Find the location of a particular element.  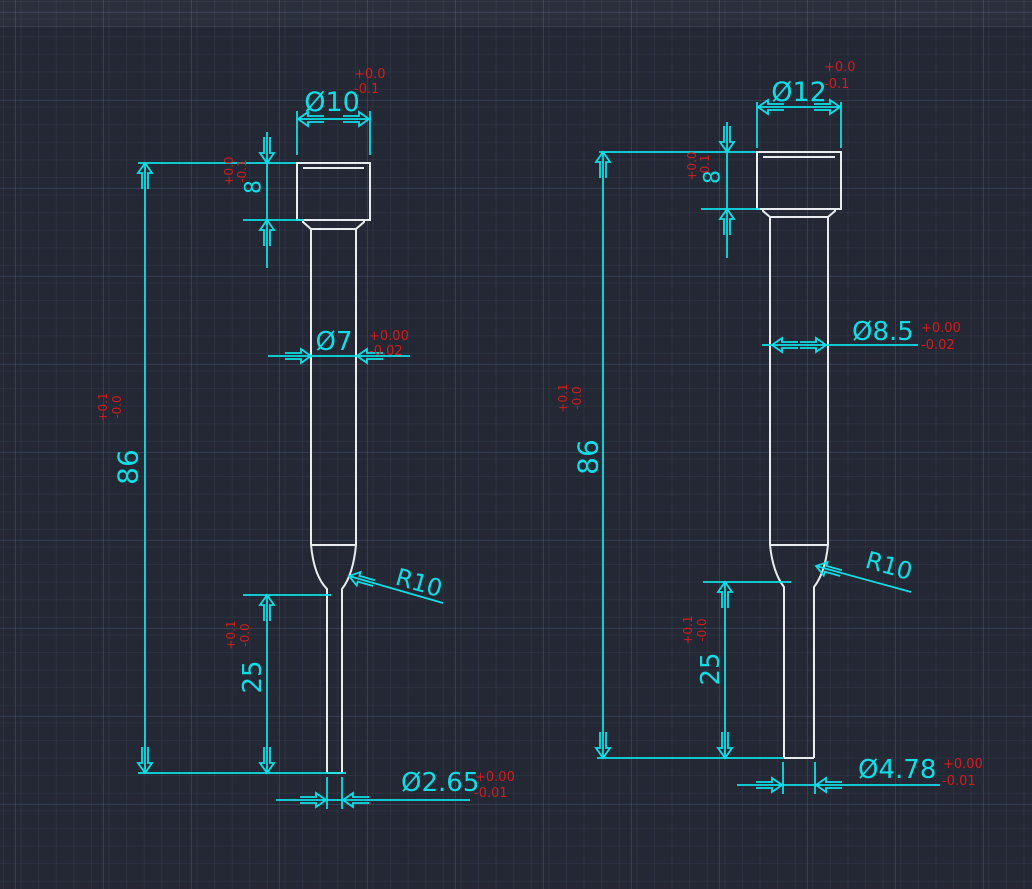

right-punch-shank-outline is located at coordinates (799, 381).